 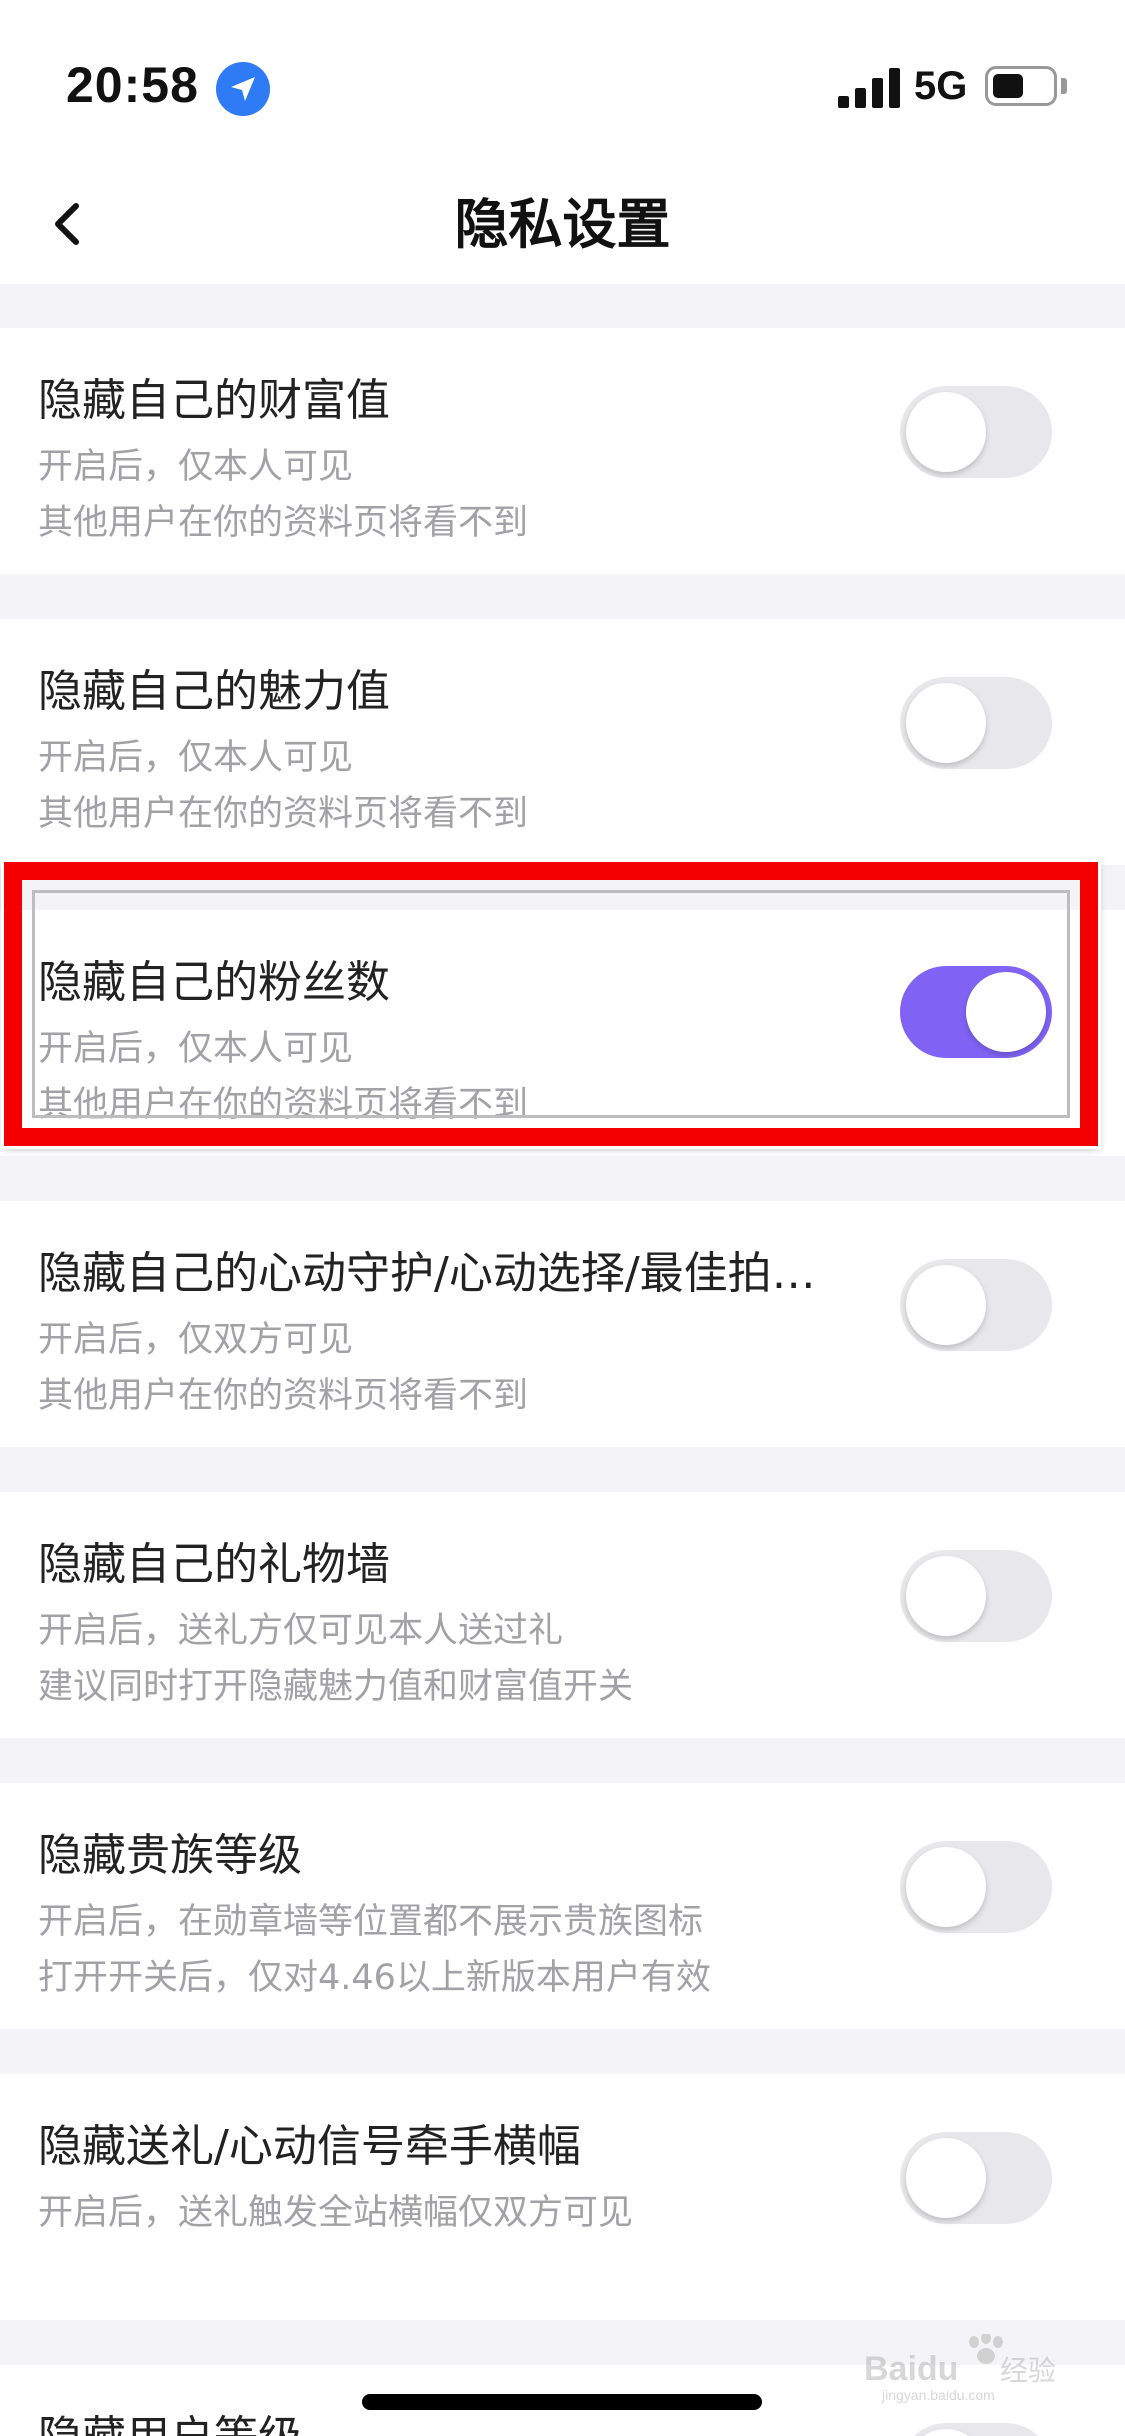 I want to click on toggle-hide-charm, so click(x=976, y=723).